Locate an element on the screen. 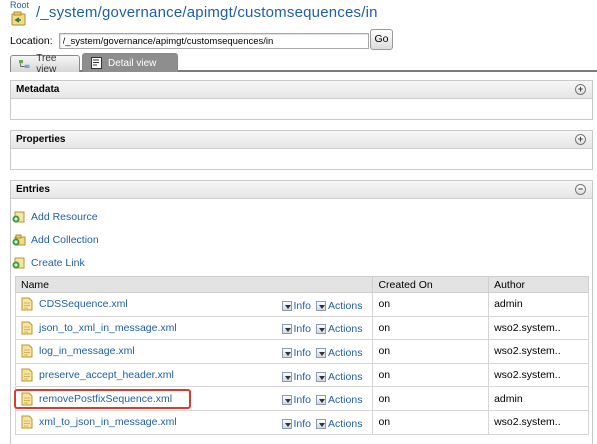 The image size is (597, 444). create-link-link: Create Link is located at coordinates (48, 263).